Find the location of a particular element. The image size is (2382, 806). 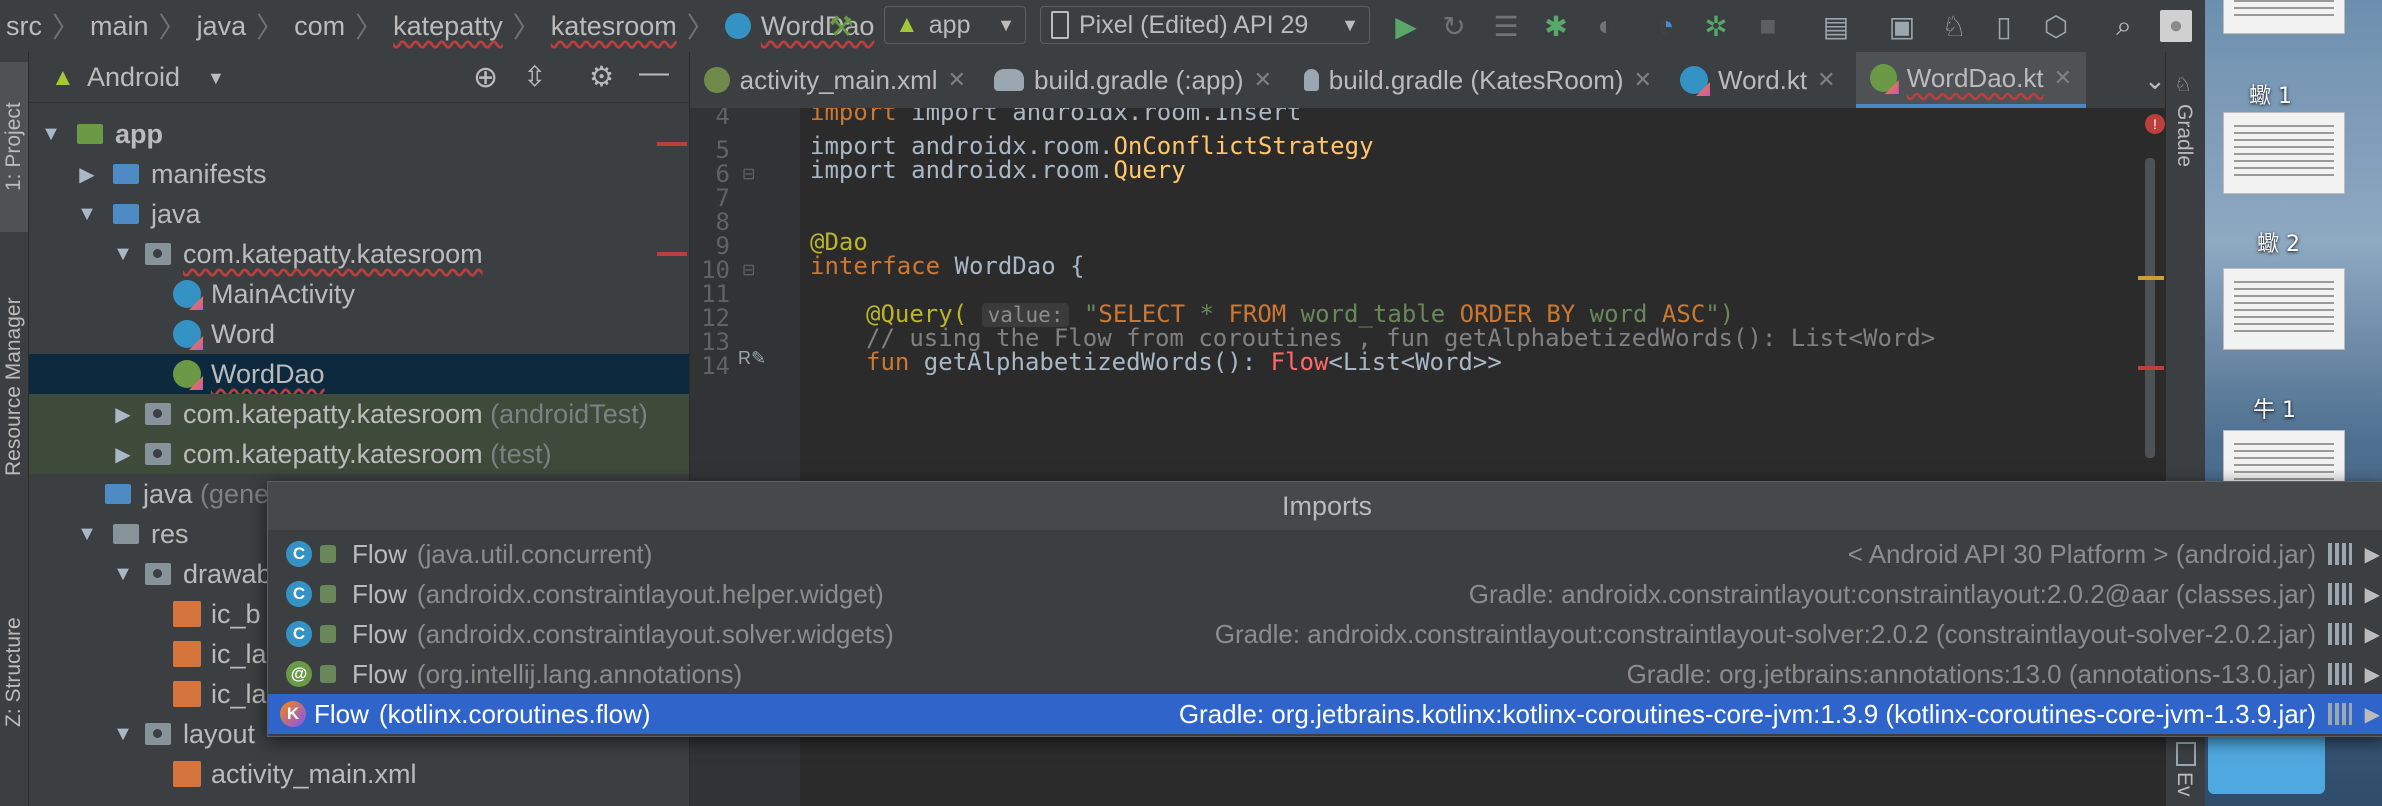

breadcrumb-item: katepatty is located at coordinates (448, 26).